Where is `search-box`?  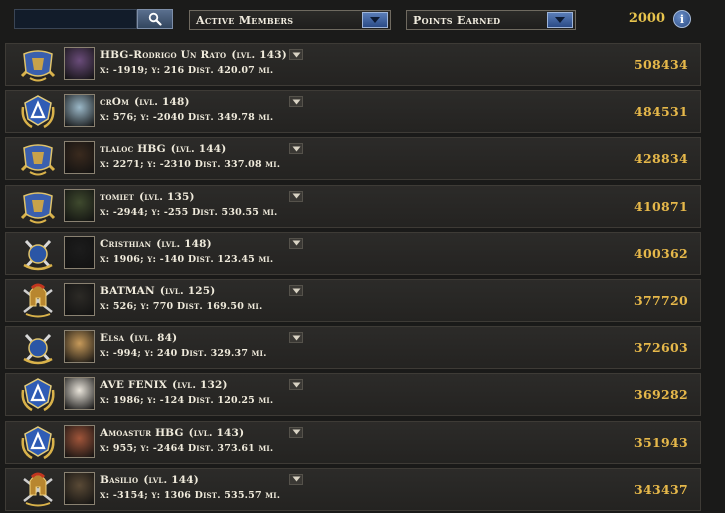 search-box is located at coordinates (75, 20).